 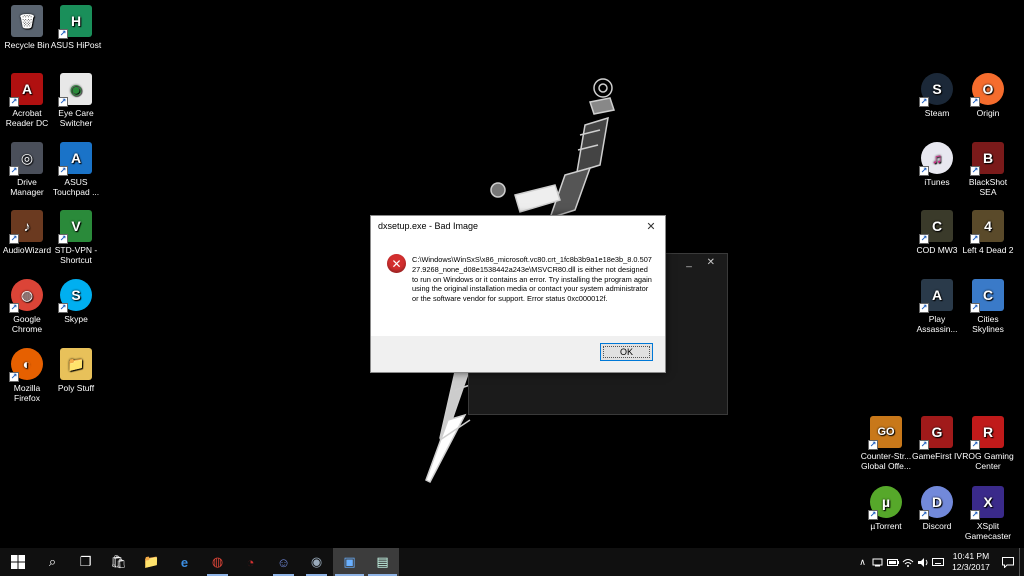 What do you see at coordinates (26, 365) in the screenshot?
I see `firefox-icon: ◐ ↗` at bounding box center [26, 365].